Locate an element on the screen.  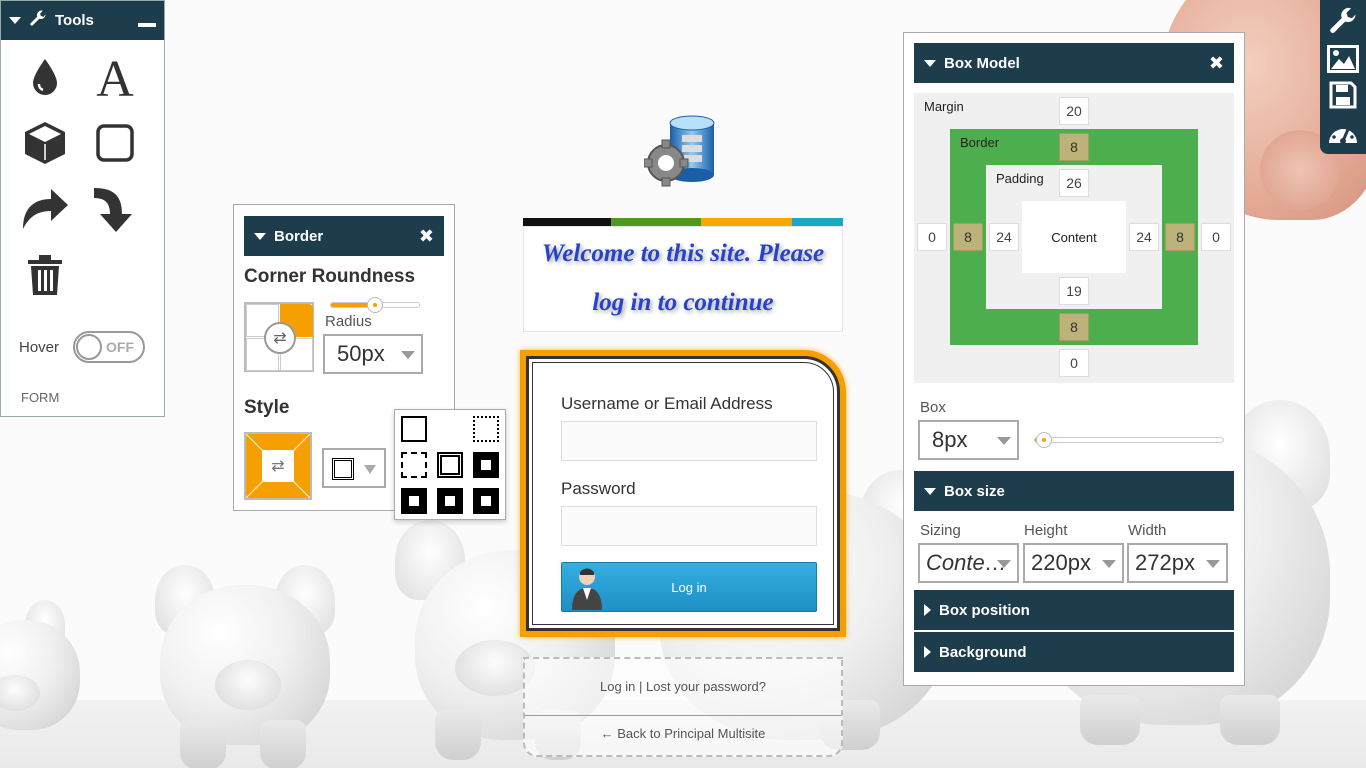
username-input is located at coordinates (689, 441).